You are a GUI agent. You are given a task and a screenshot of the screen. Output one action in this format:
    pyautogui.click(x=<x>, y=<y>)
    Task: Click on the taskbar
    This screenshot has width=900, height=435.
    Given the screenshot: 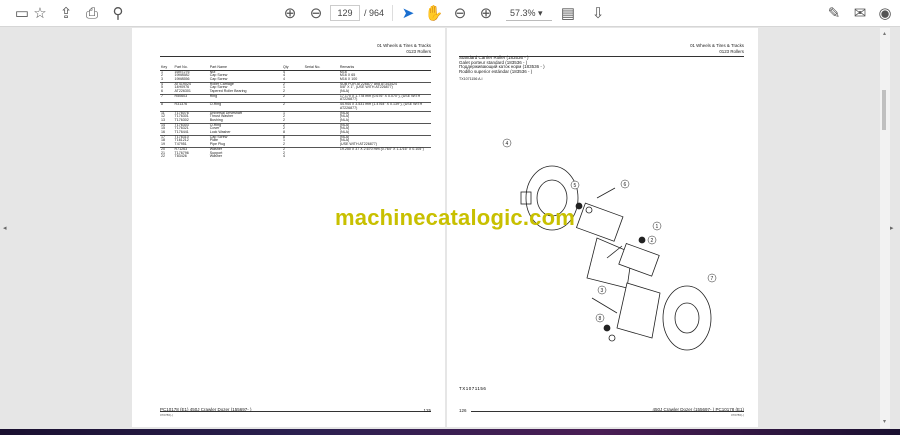 What is the action you would take?
    pyautogui.click(x=450, y=432)
    